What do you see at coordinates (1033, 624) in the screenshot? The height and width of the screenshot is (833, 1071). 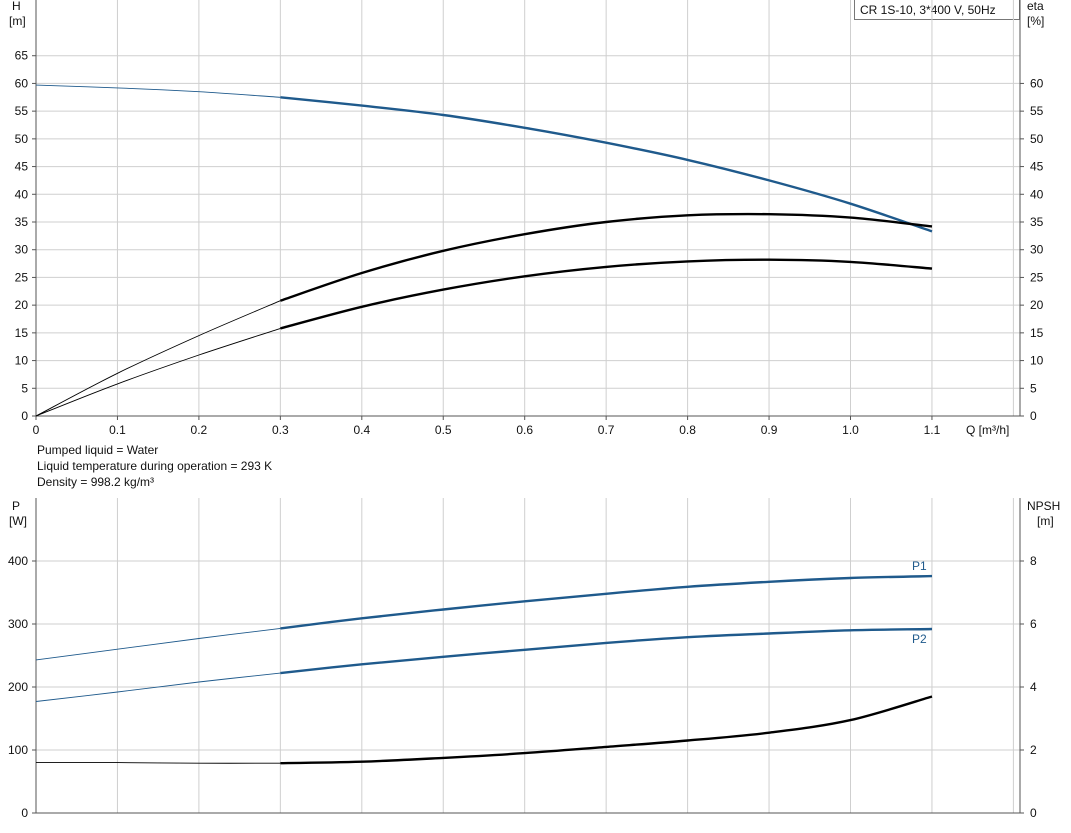 I see `right-tick-label: 6` at bounding box center [1033, 624].